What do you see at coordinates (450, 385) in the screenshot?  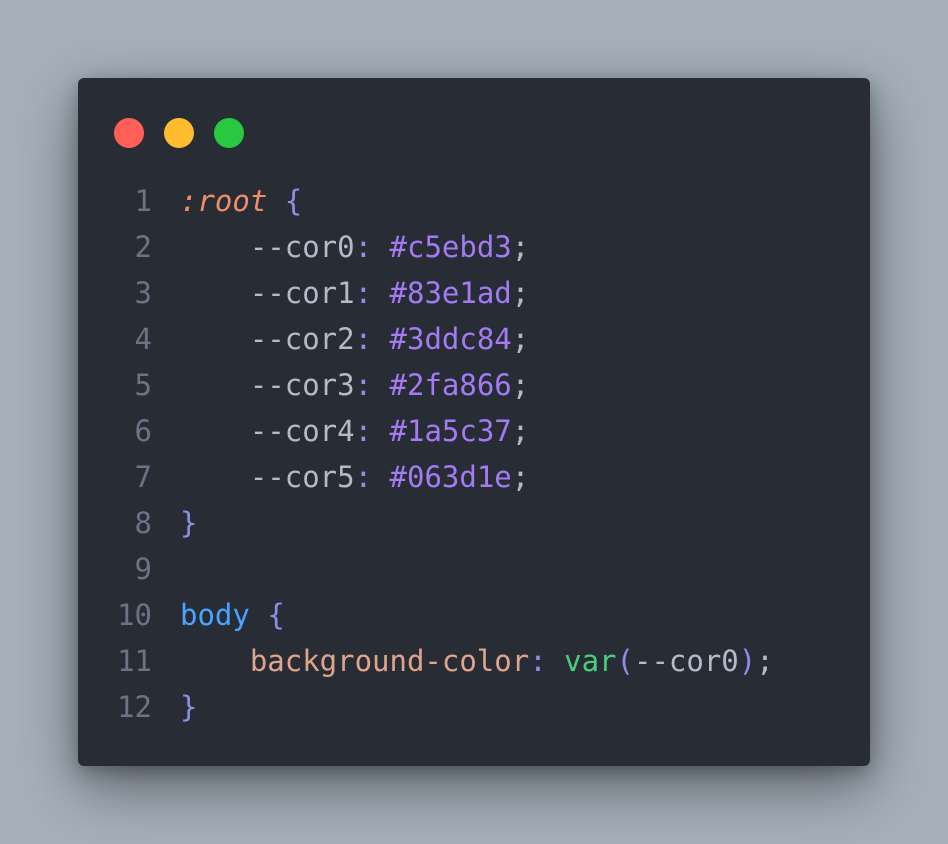 I see `code-token: #2fa866` at bounding box center [450, 385].